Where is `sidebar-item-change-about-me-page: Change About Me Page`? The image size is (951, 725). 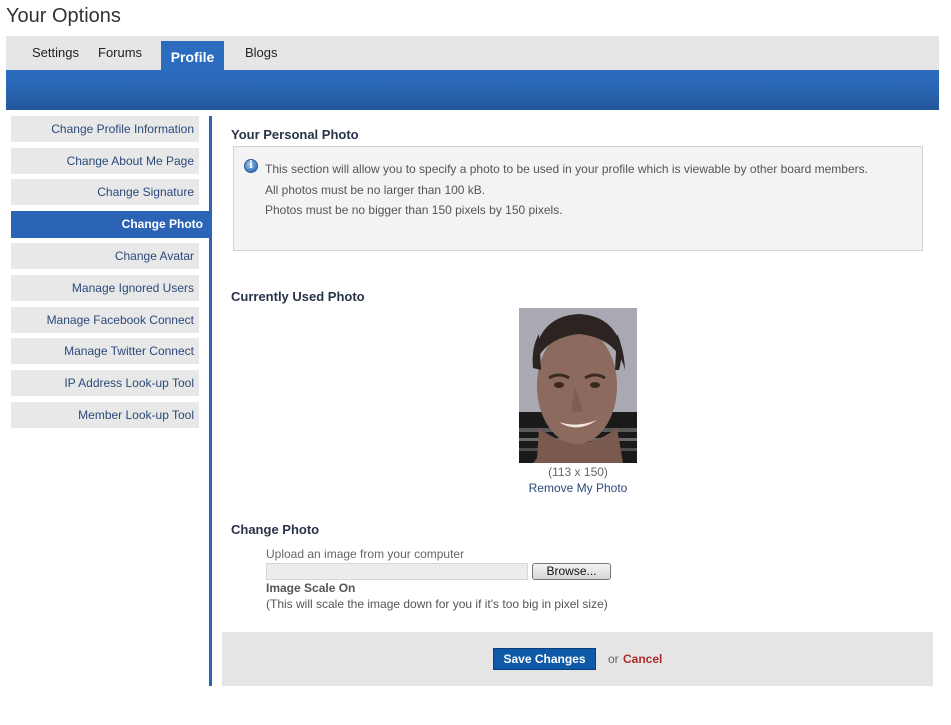 sidebar-item-change-about-me-page: Change About Me Page is located at coordinates (105, 161).